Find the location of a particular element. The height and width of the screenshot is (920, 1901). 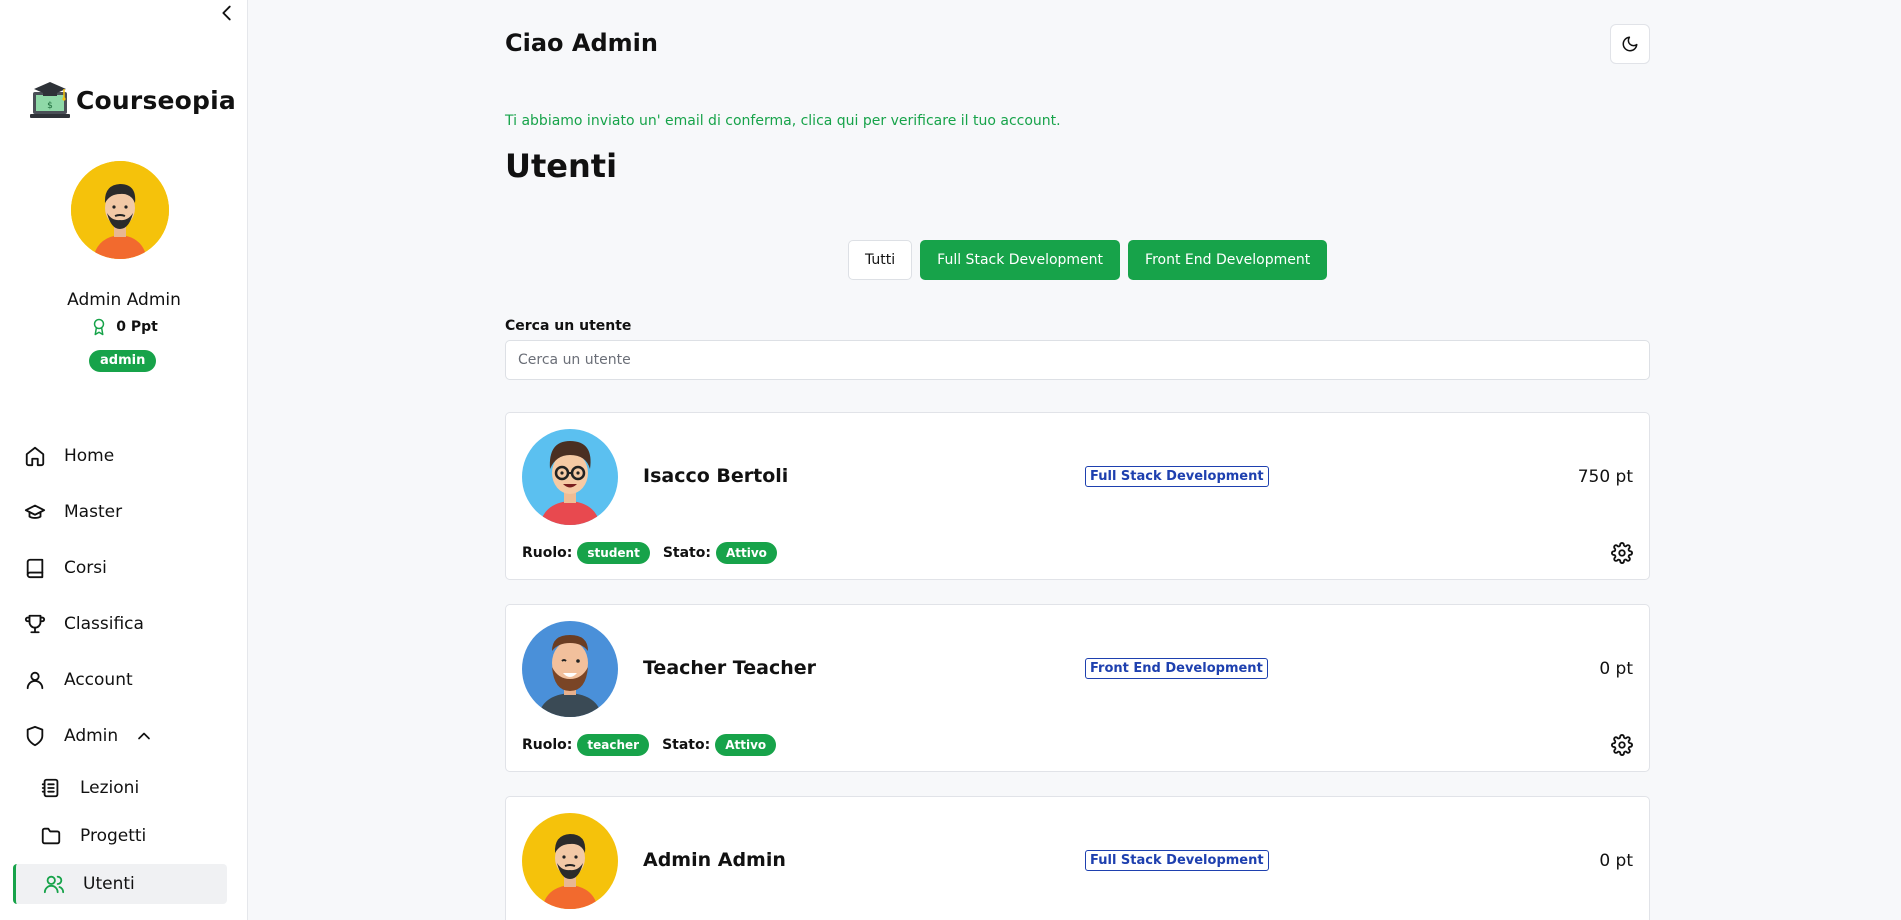

user-card: Admin Admin Full Stack Development 0 pt is located at coordinates (1077, 858).